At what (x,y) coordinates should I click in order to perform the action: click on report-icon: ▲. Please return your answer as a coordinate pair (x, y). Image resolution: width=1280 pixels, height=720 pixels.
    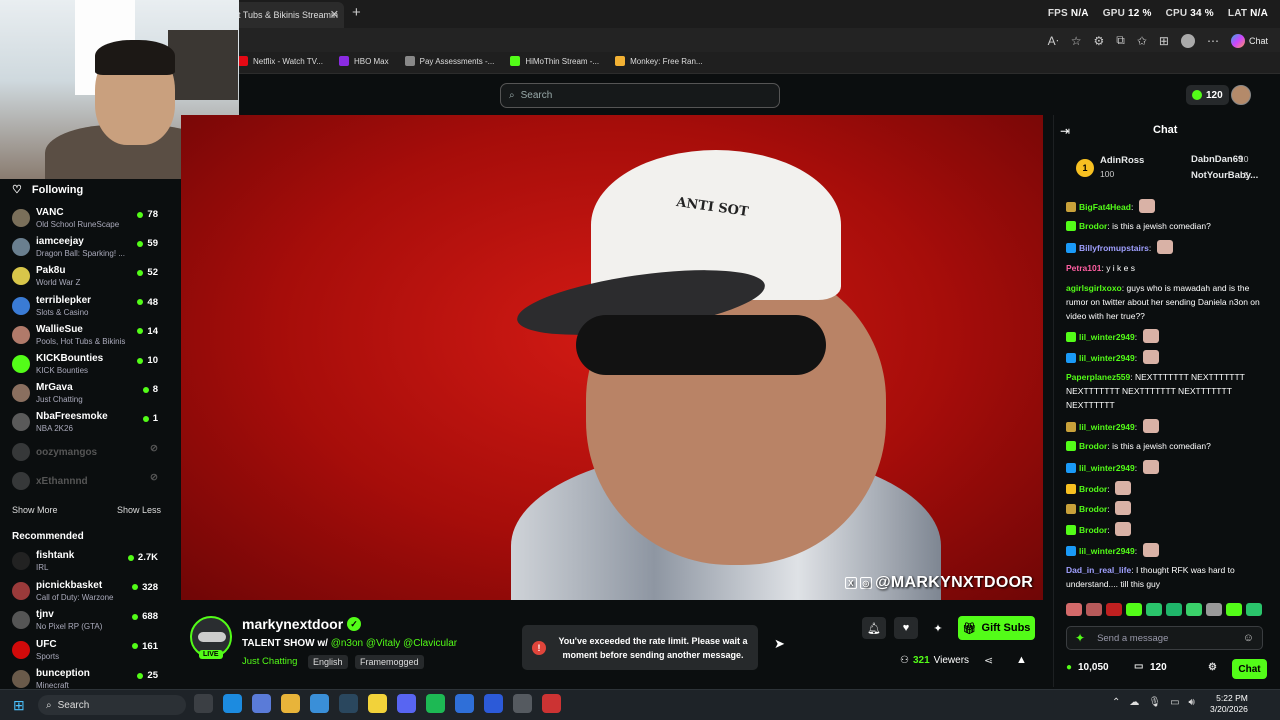
    Looking at the image, I should click on (1021, 660).